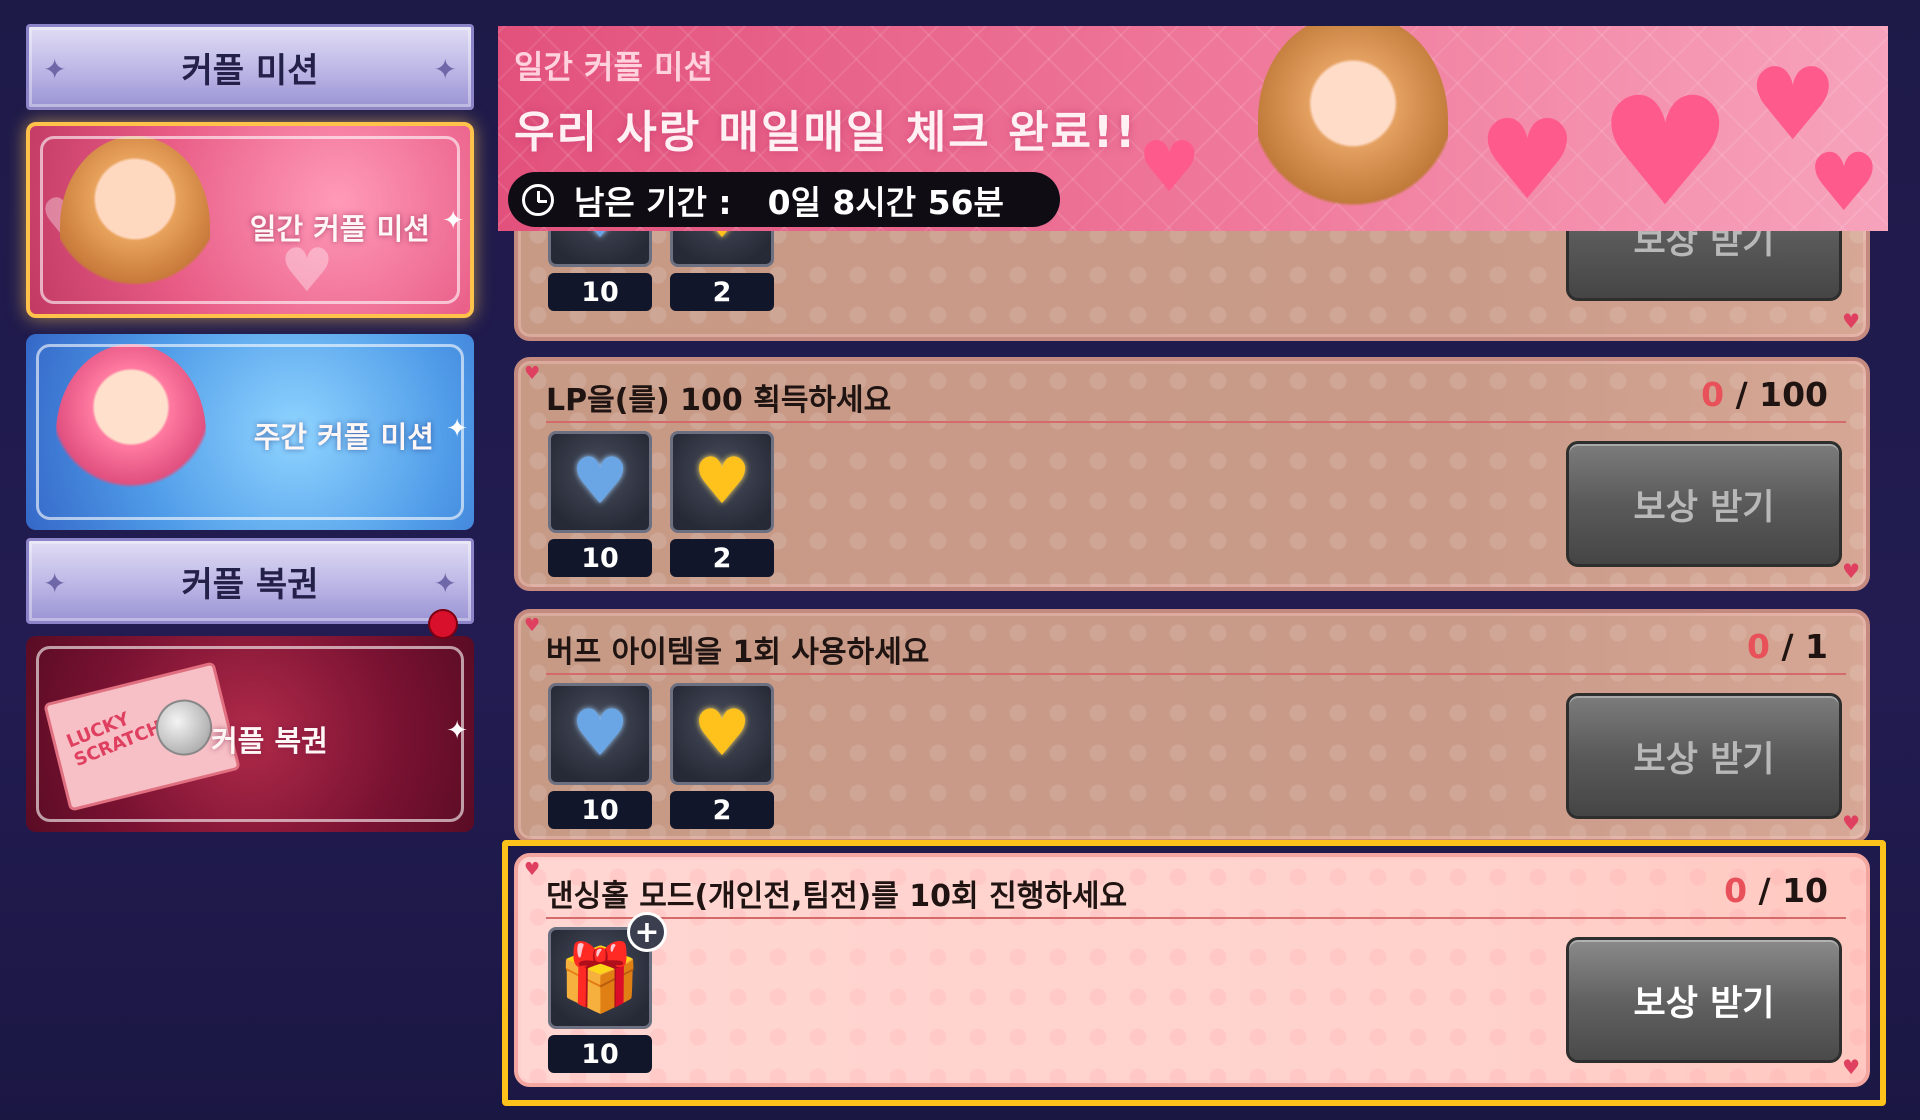 The width and height of the screenshot is (1920, 1120). I want to click on daily-couple-mission-card: ♥ ♥ 일간 커플 미션 ✦, so click(250, 220).